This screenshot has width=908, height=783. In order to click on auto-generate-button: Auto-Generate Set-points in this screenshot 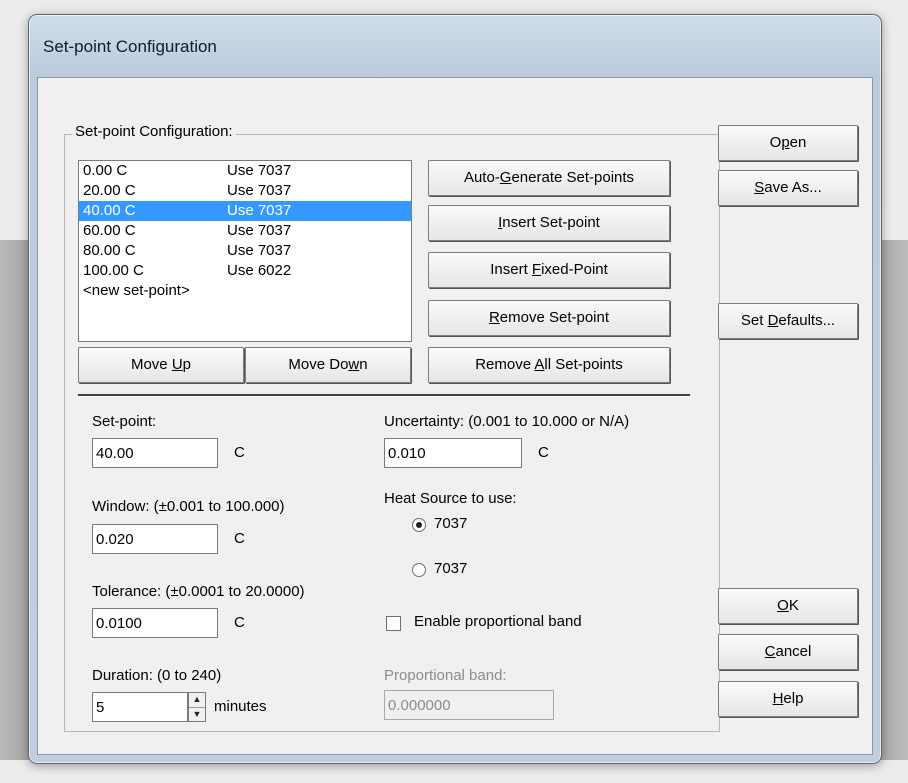, I will do `click(549, 178)`.